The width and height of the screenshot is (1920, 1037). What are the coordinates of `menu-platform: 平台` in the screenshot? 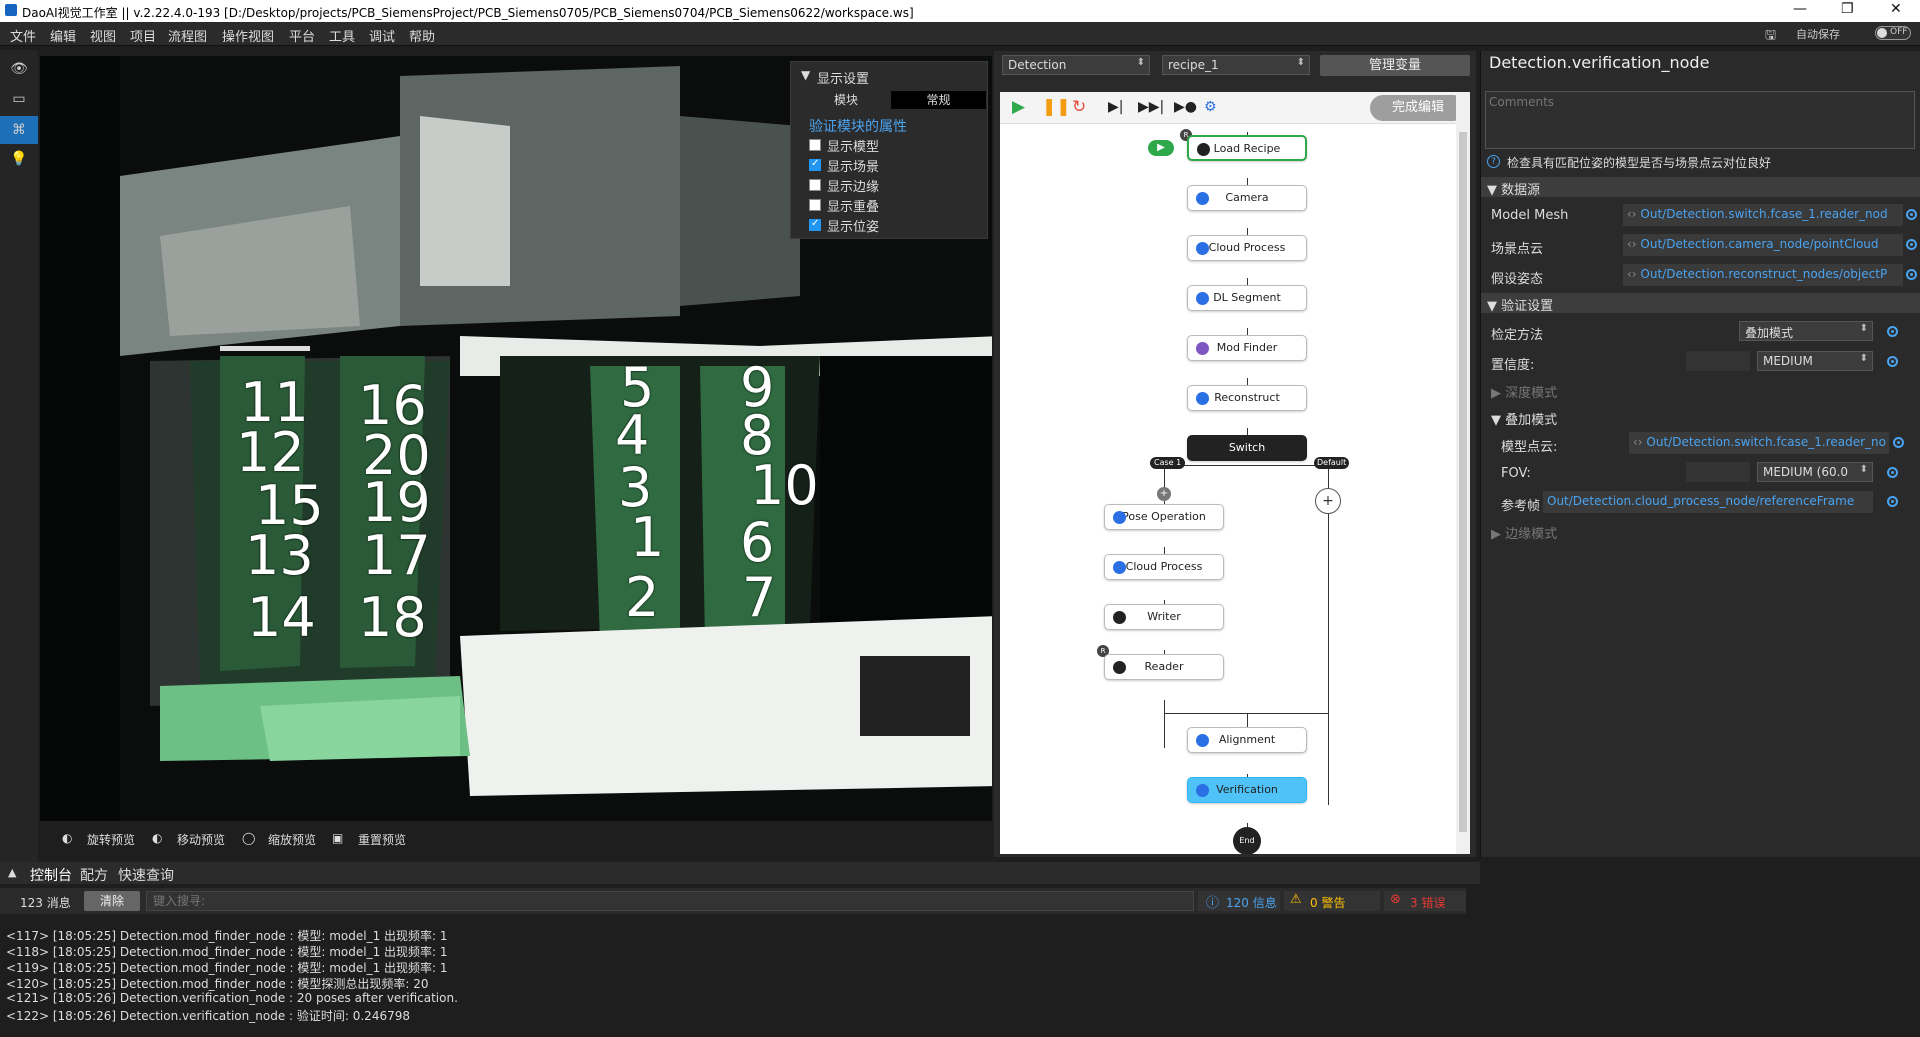 It's located at (302, 35).